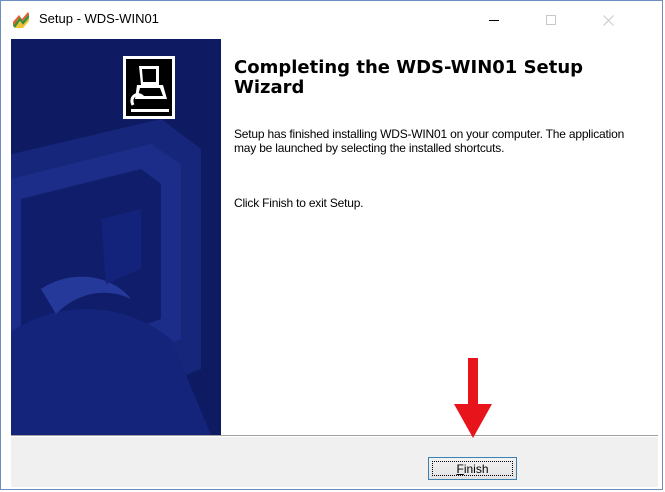 The width and height of the screenshot is (665, 492). I want to click on finish-button-label: Finish, so click(472, 468).